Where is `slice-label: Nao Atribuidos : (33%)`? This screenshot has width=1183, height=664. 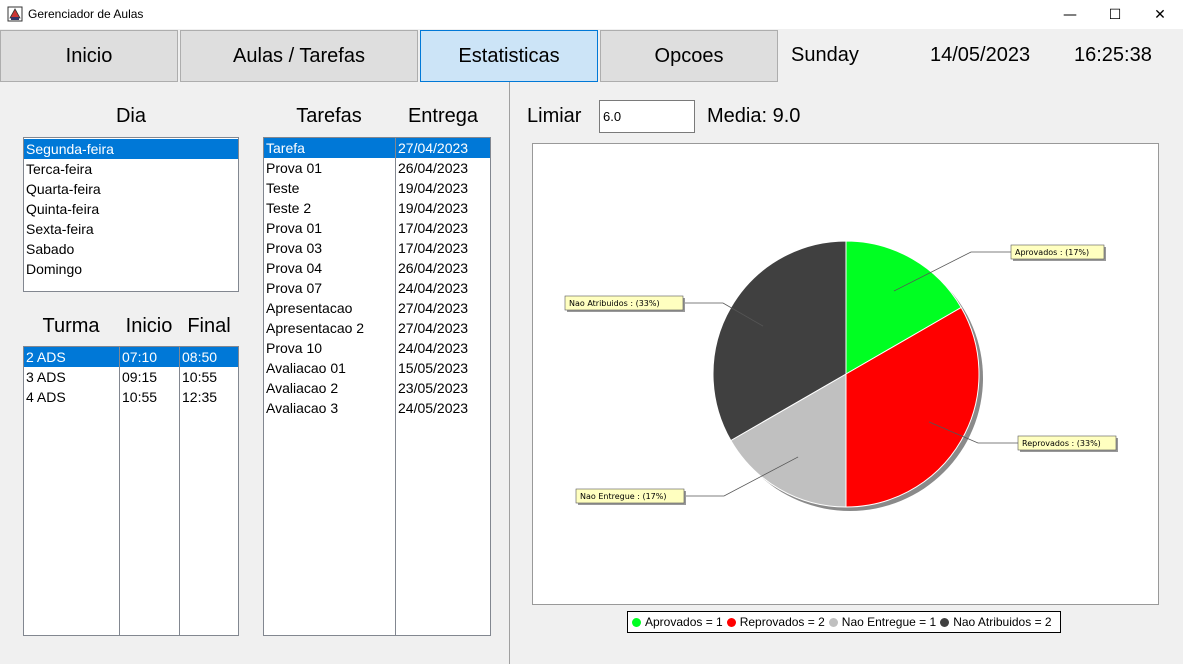 slice-label: Nao Atribuidos : (33%) is located at coordinates (614, 303).